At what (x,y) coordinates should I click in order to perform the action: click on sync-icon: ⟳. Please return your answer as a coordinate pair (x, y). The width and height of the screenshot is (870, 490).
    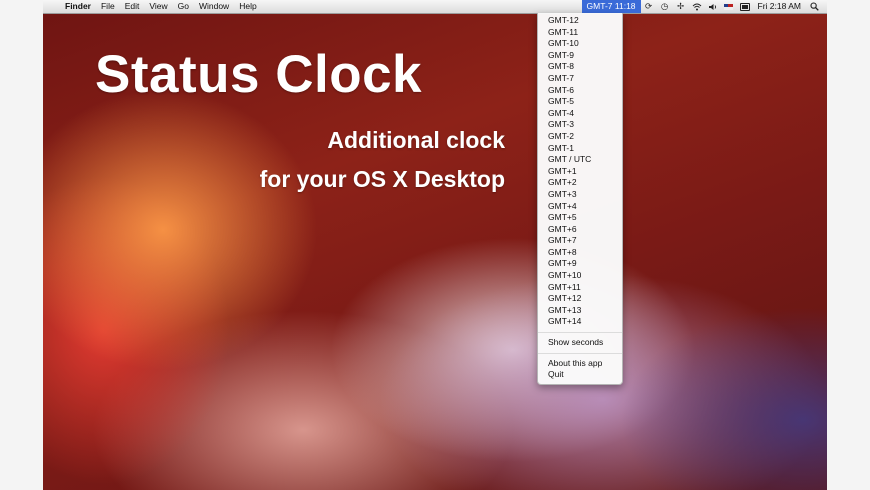
    Looking at the image, I should click on (649, 6).